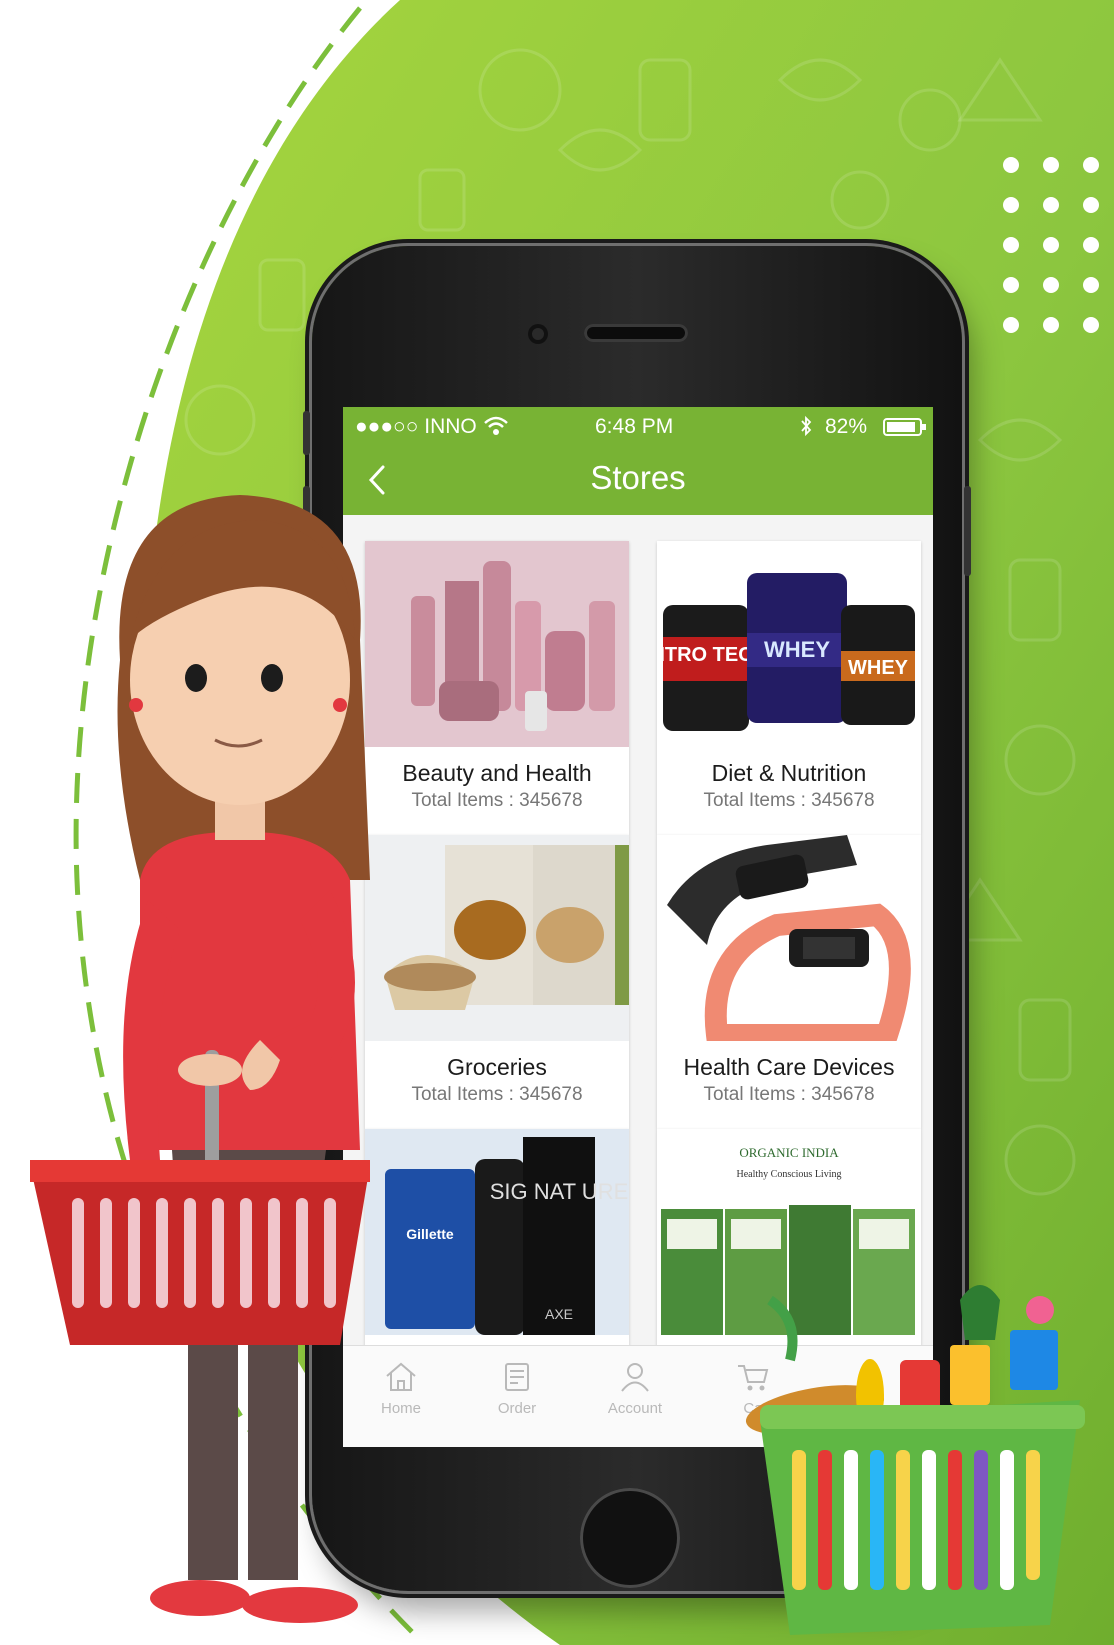 This screenshot has height=1645, width=1114. I want to click on bottom-tab-bar: Home Order Account Ca, so click(638, 1396).